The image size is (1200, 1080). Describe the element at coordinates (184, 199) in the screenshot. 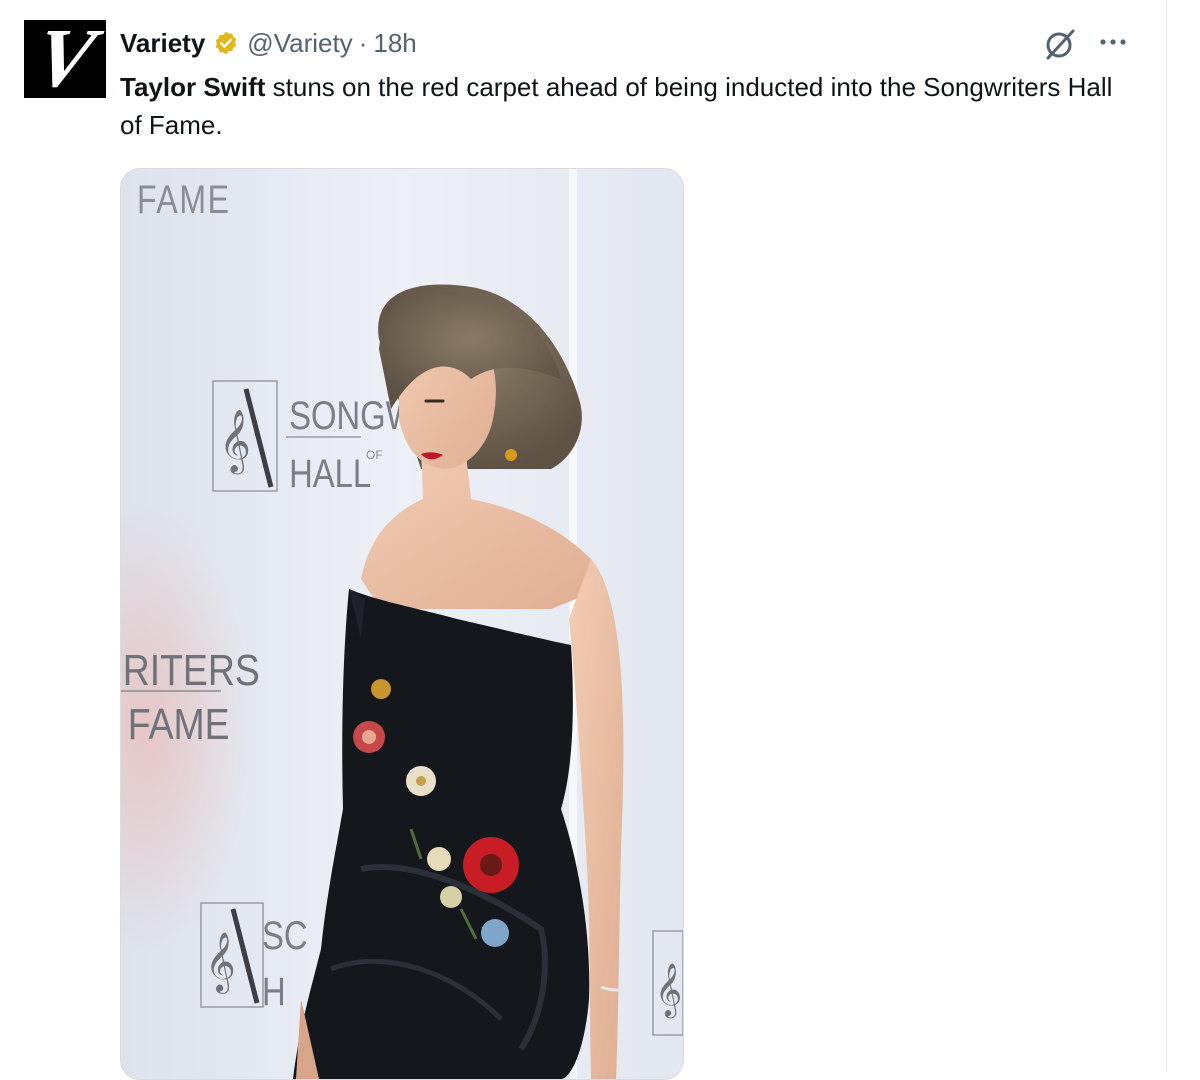

I see `backdrop-text-top: FAME` at that location.